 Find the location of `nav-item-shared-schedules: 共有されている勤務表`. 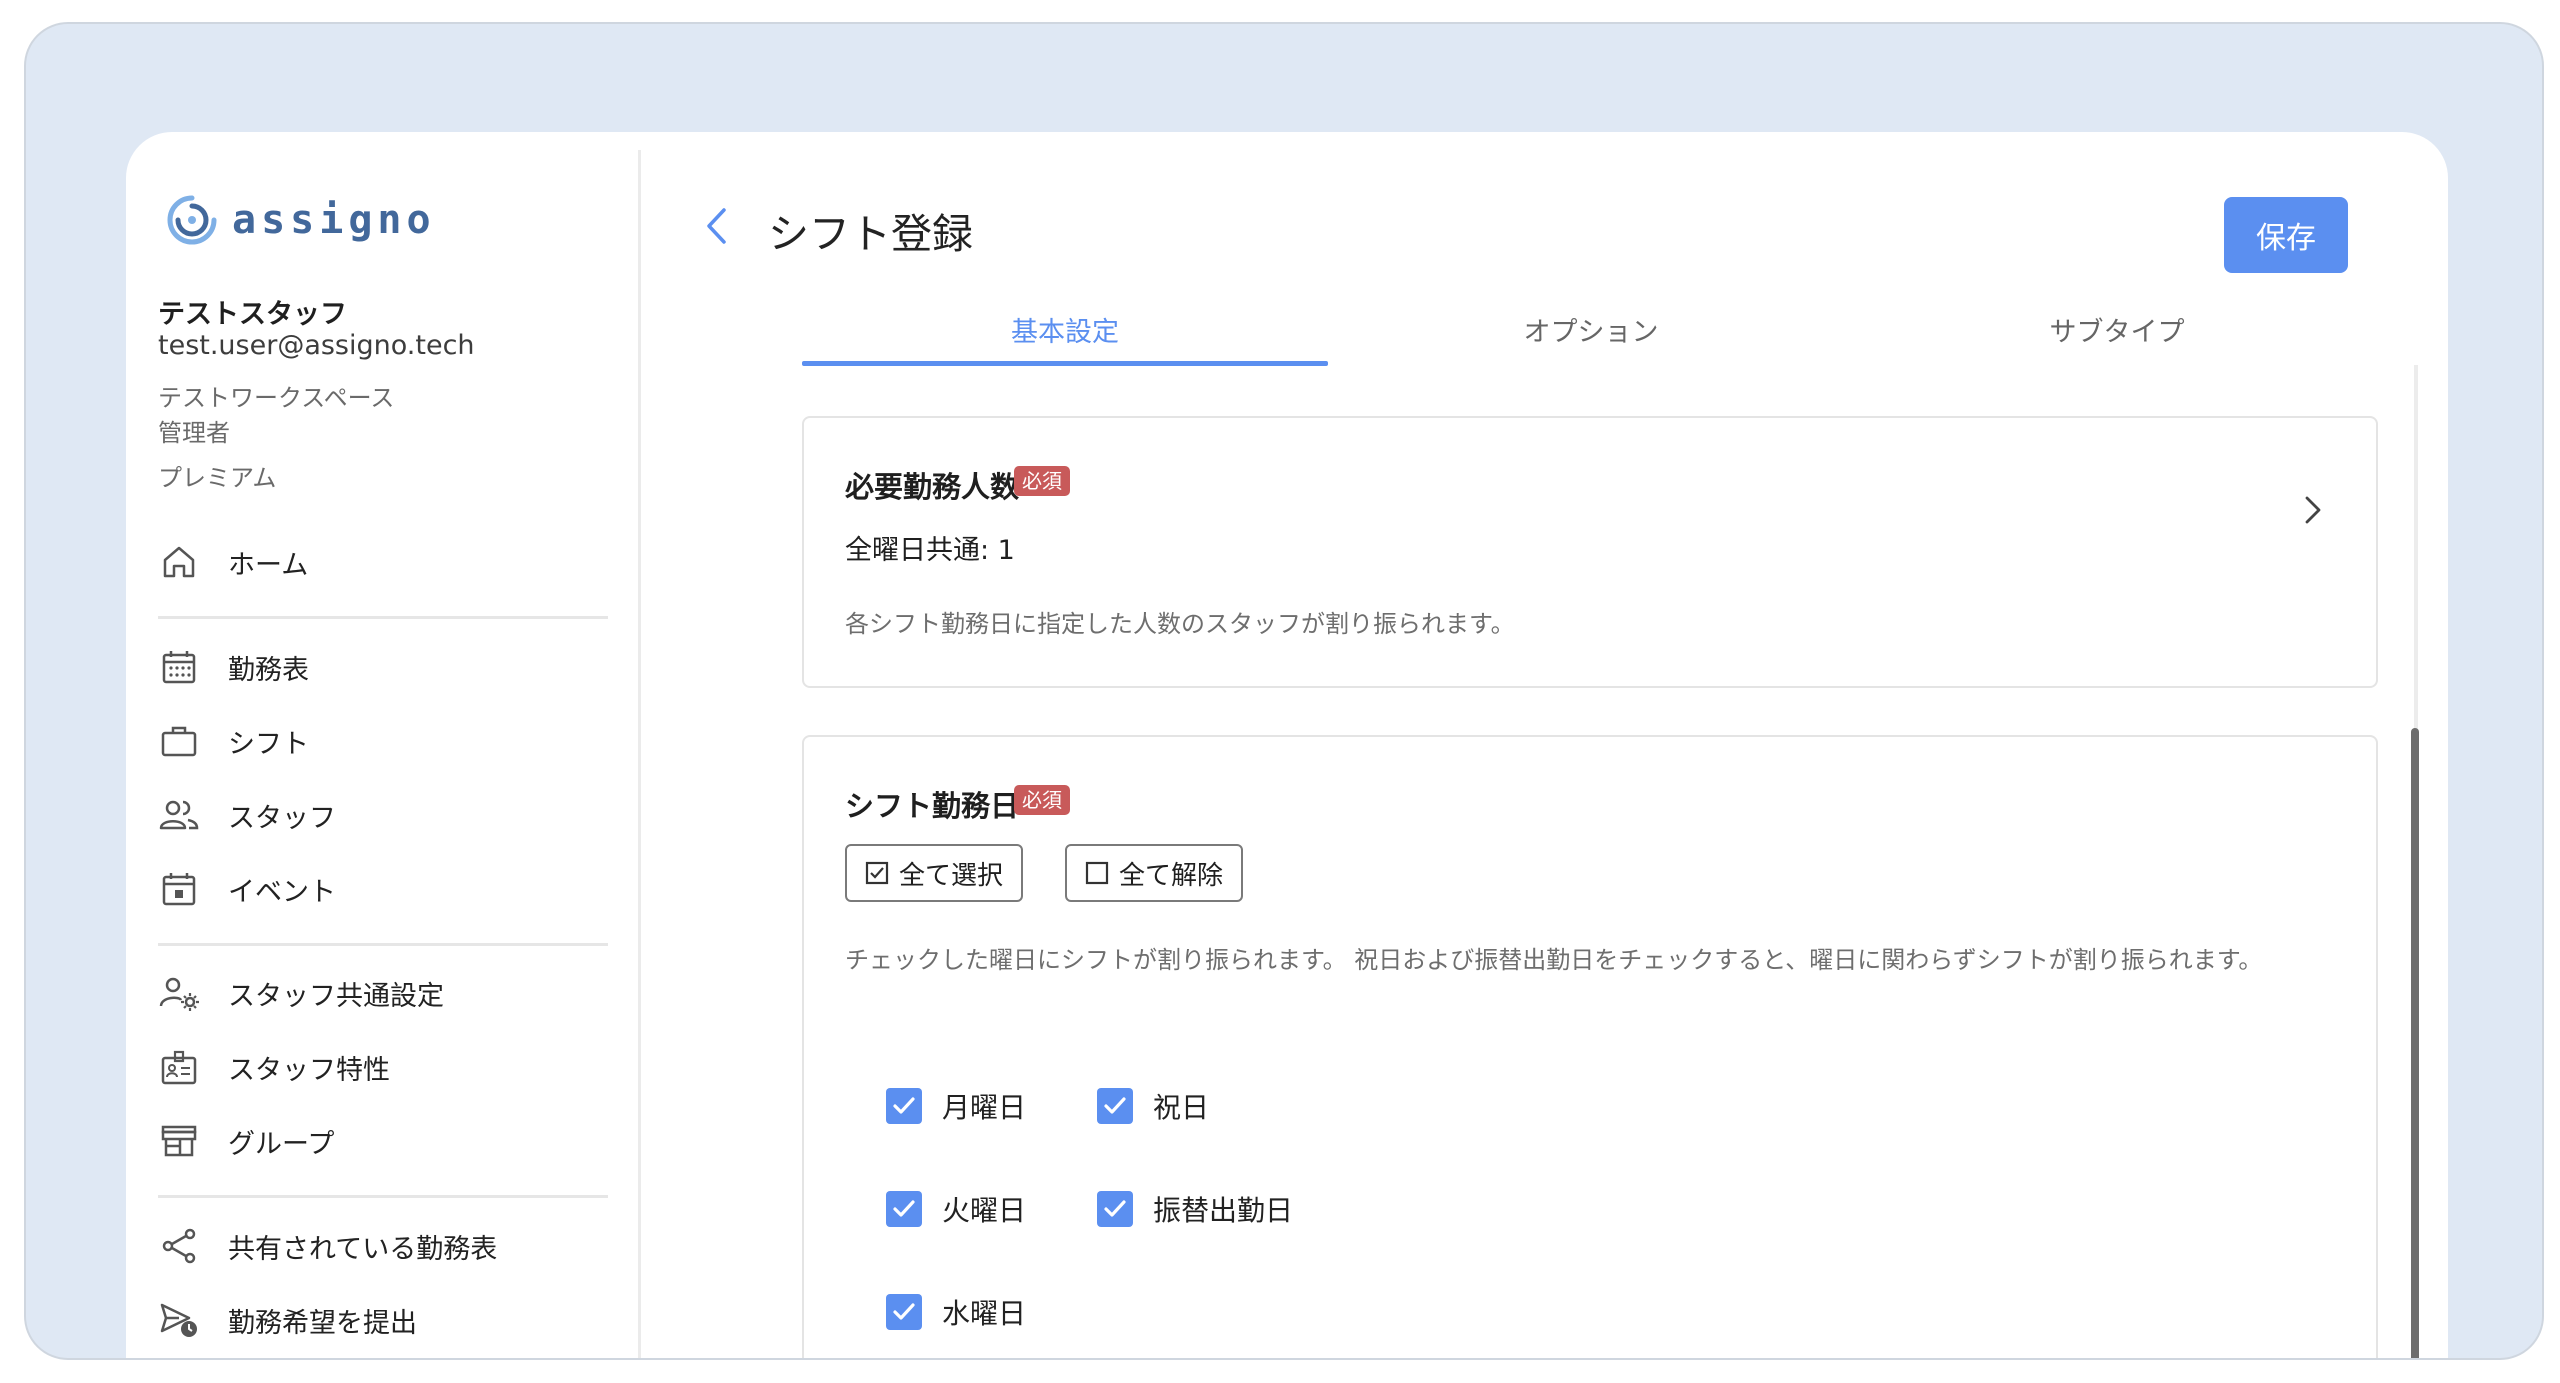

nav-item-shared-schedules: 共有されている勤務表 is located at coordinates (327, 1246).